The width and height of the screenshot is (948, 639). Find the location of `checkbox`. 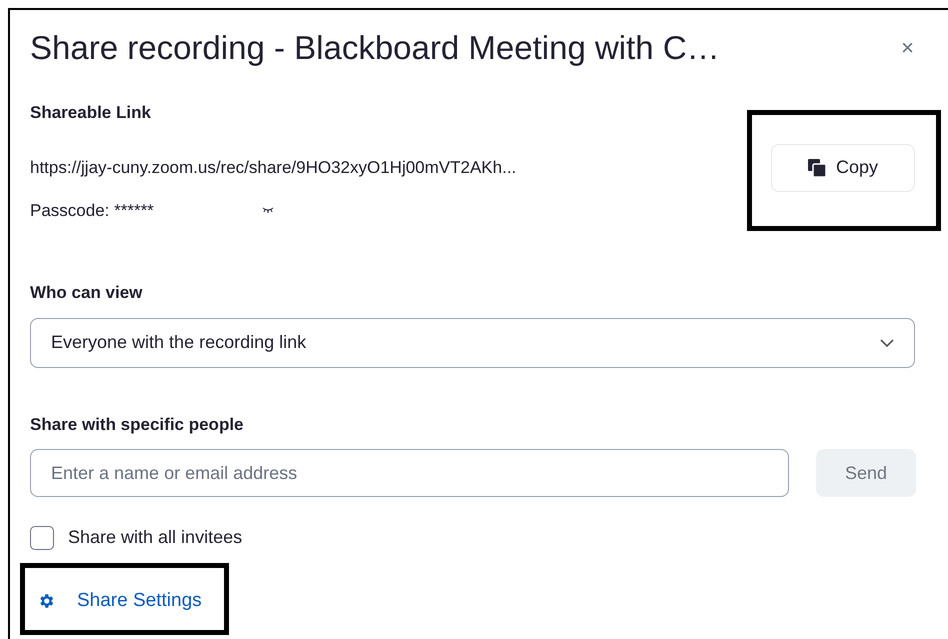

checkbox is located at coordinates (42, 538).